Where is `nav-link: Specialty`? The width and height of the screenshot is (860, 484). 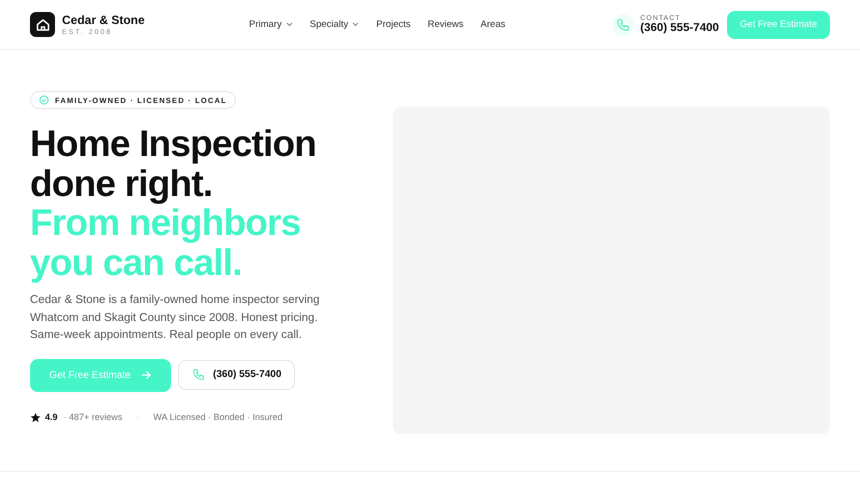
nav-link: Specialty is located at coordinates (335, 24).